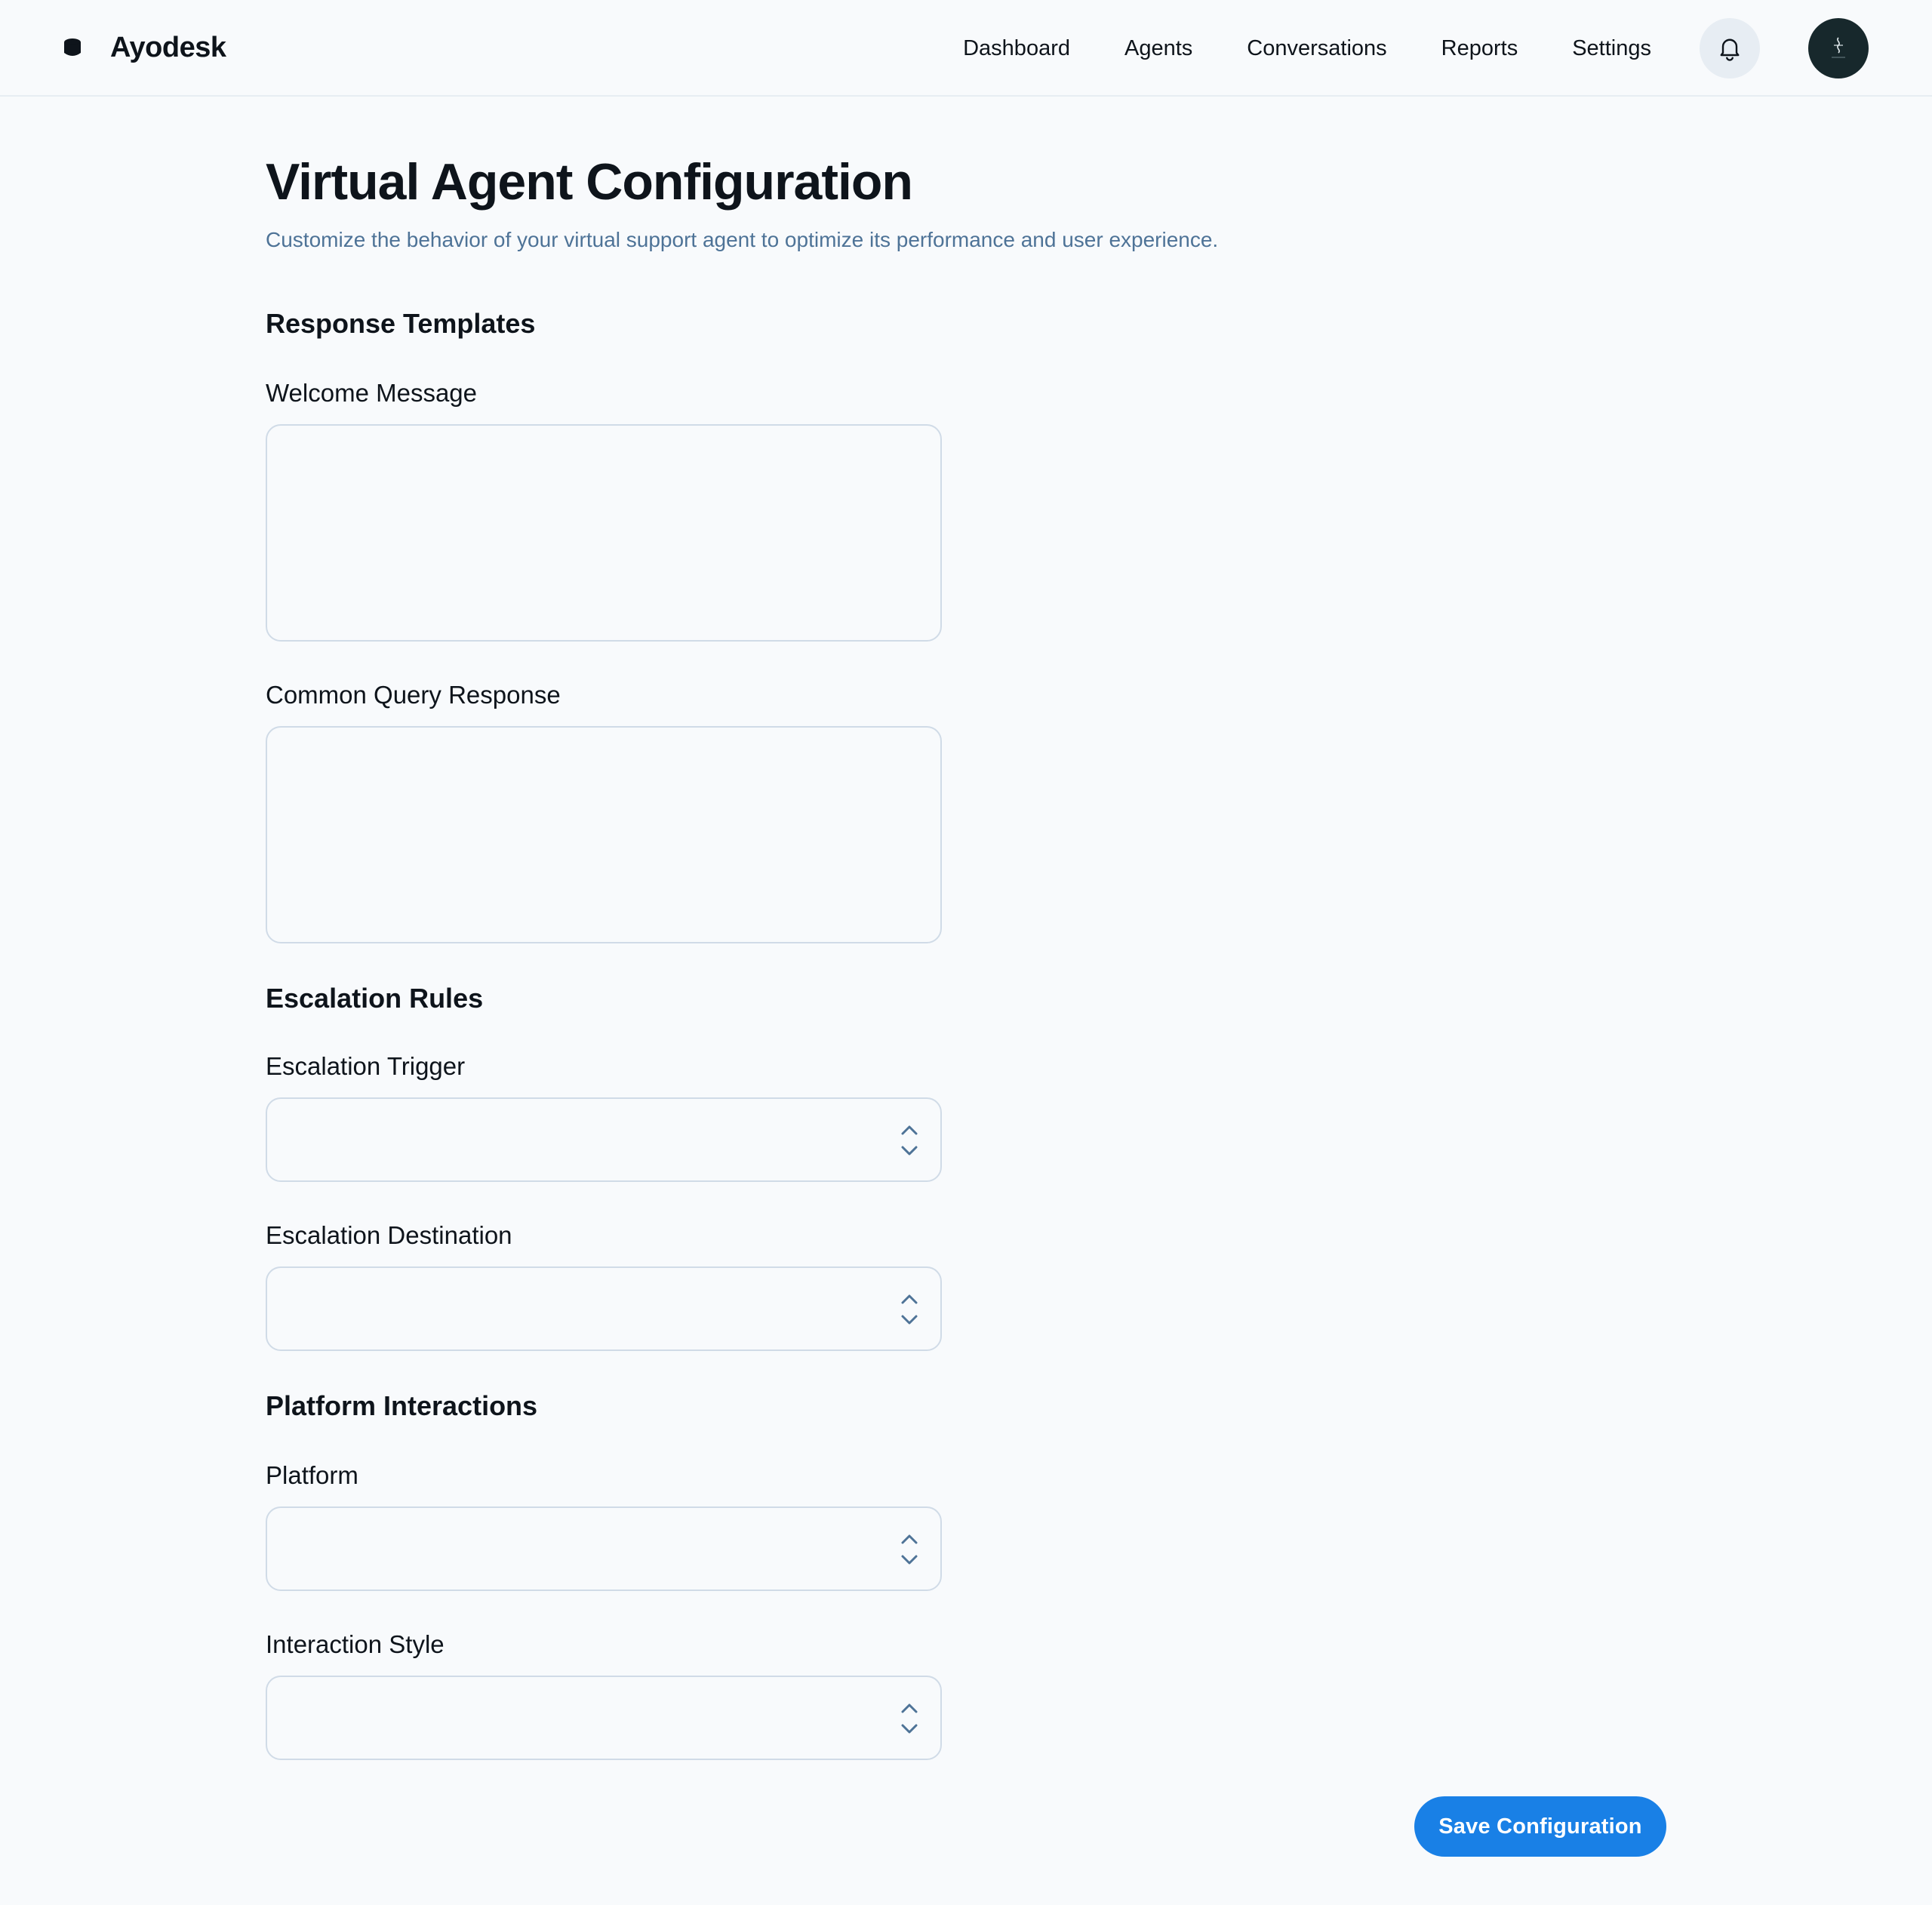  Describe the element at coordinates (72, 47) in the screenshot. I see `cube-icon` at that location.